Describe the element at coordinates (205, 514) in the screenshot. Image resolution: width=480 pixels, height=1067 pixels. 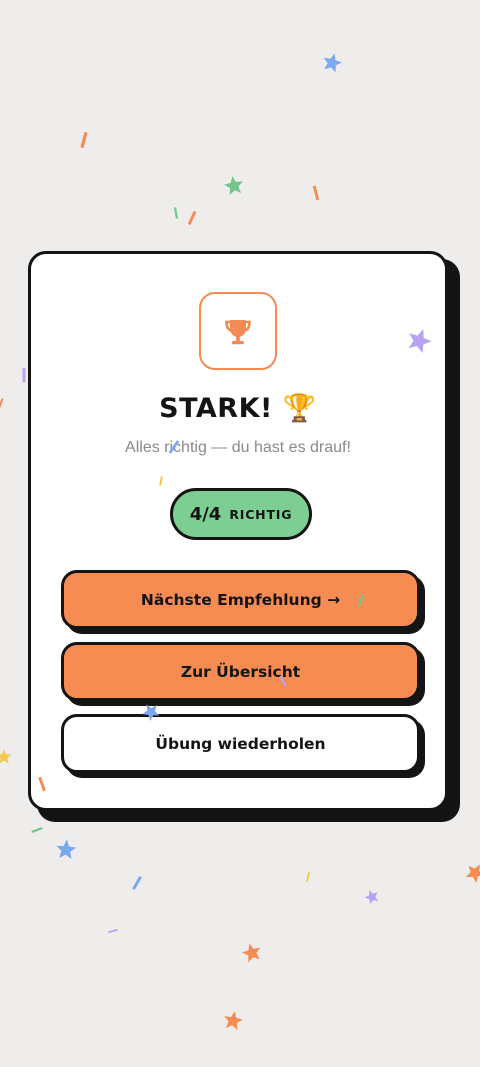
I see `score-value: 4/4` at that location.